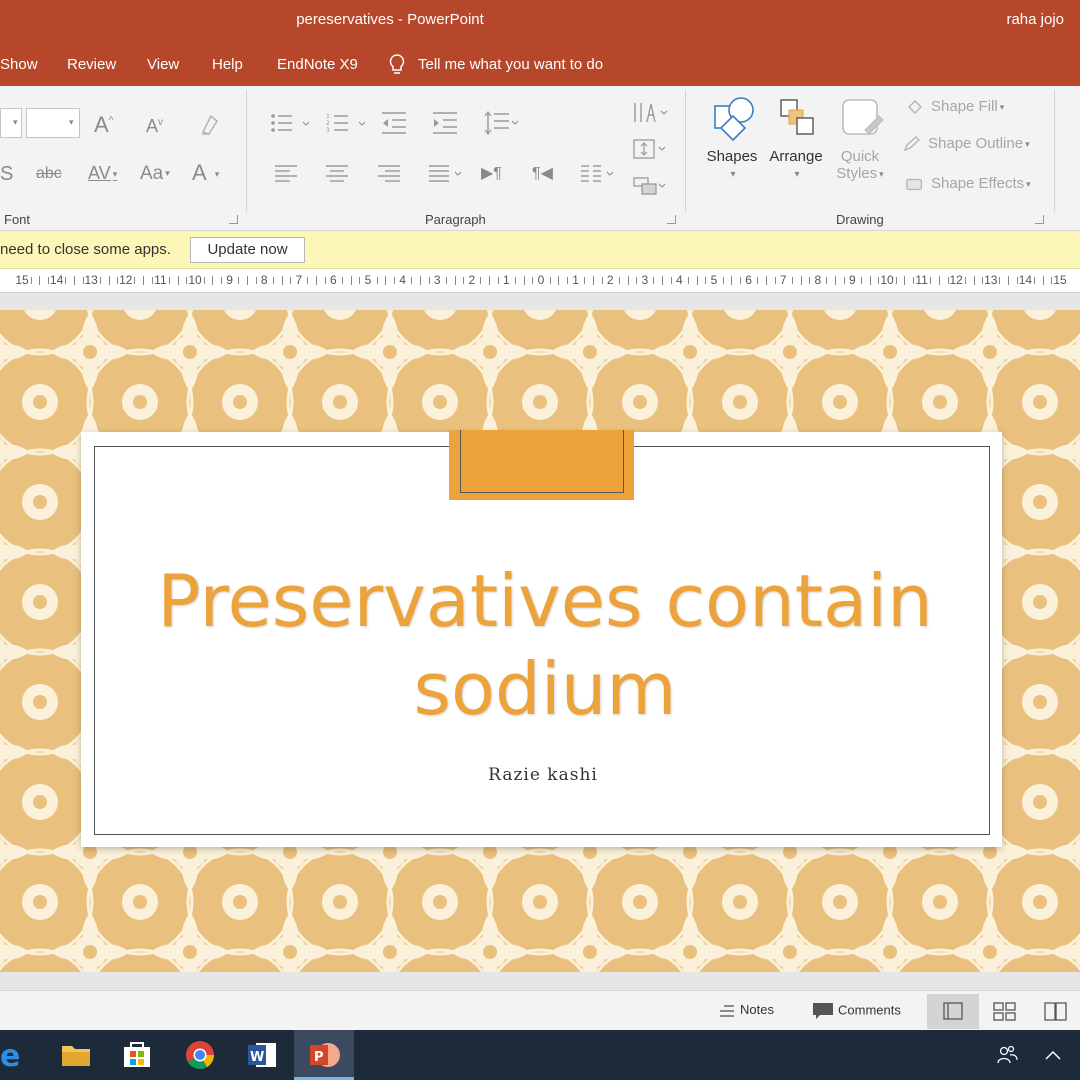  What do you see at coordinates (1039, 219) in the screenshot?
I see `drawing-dialog-launcher` at bounding box center [1039, 219].